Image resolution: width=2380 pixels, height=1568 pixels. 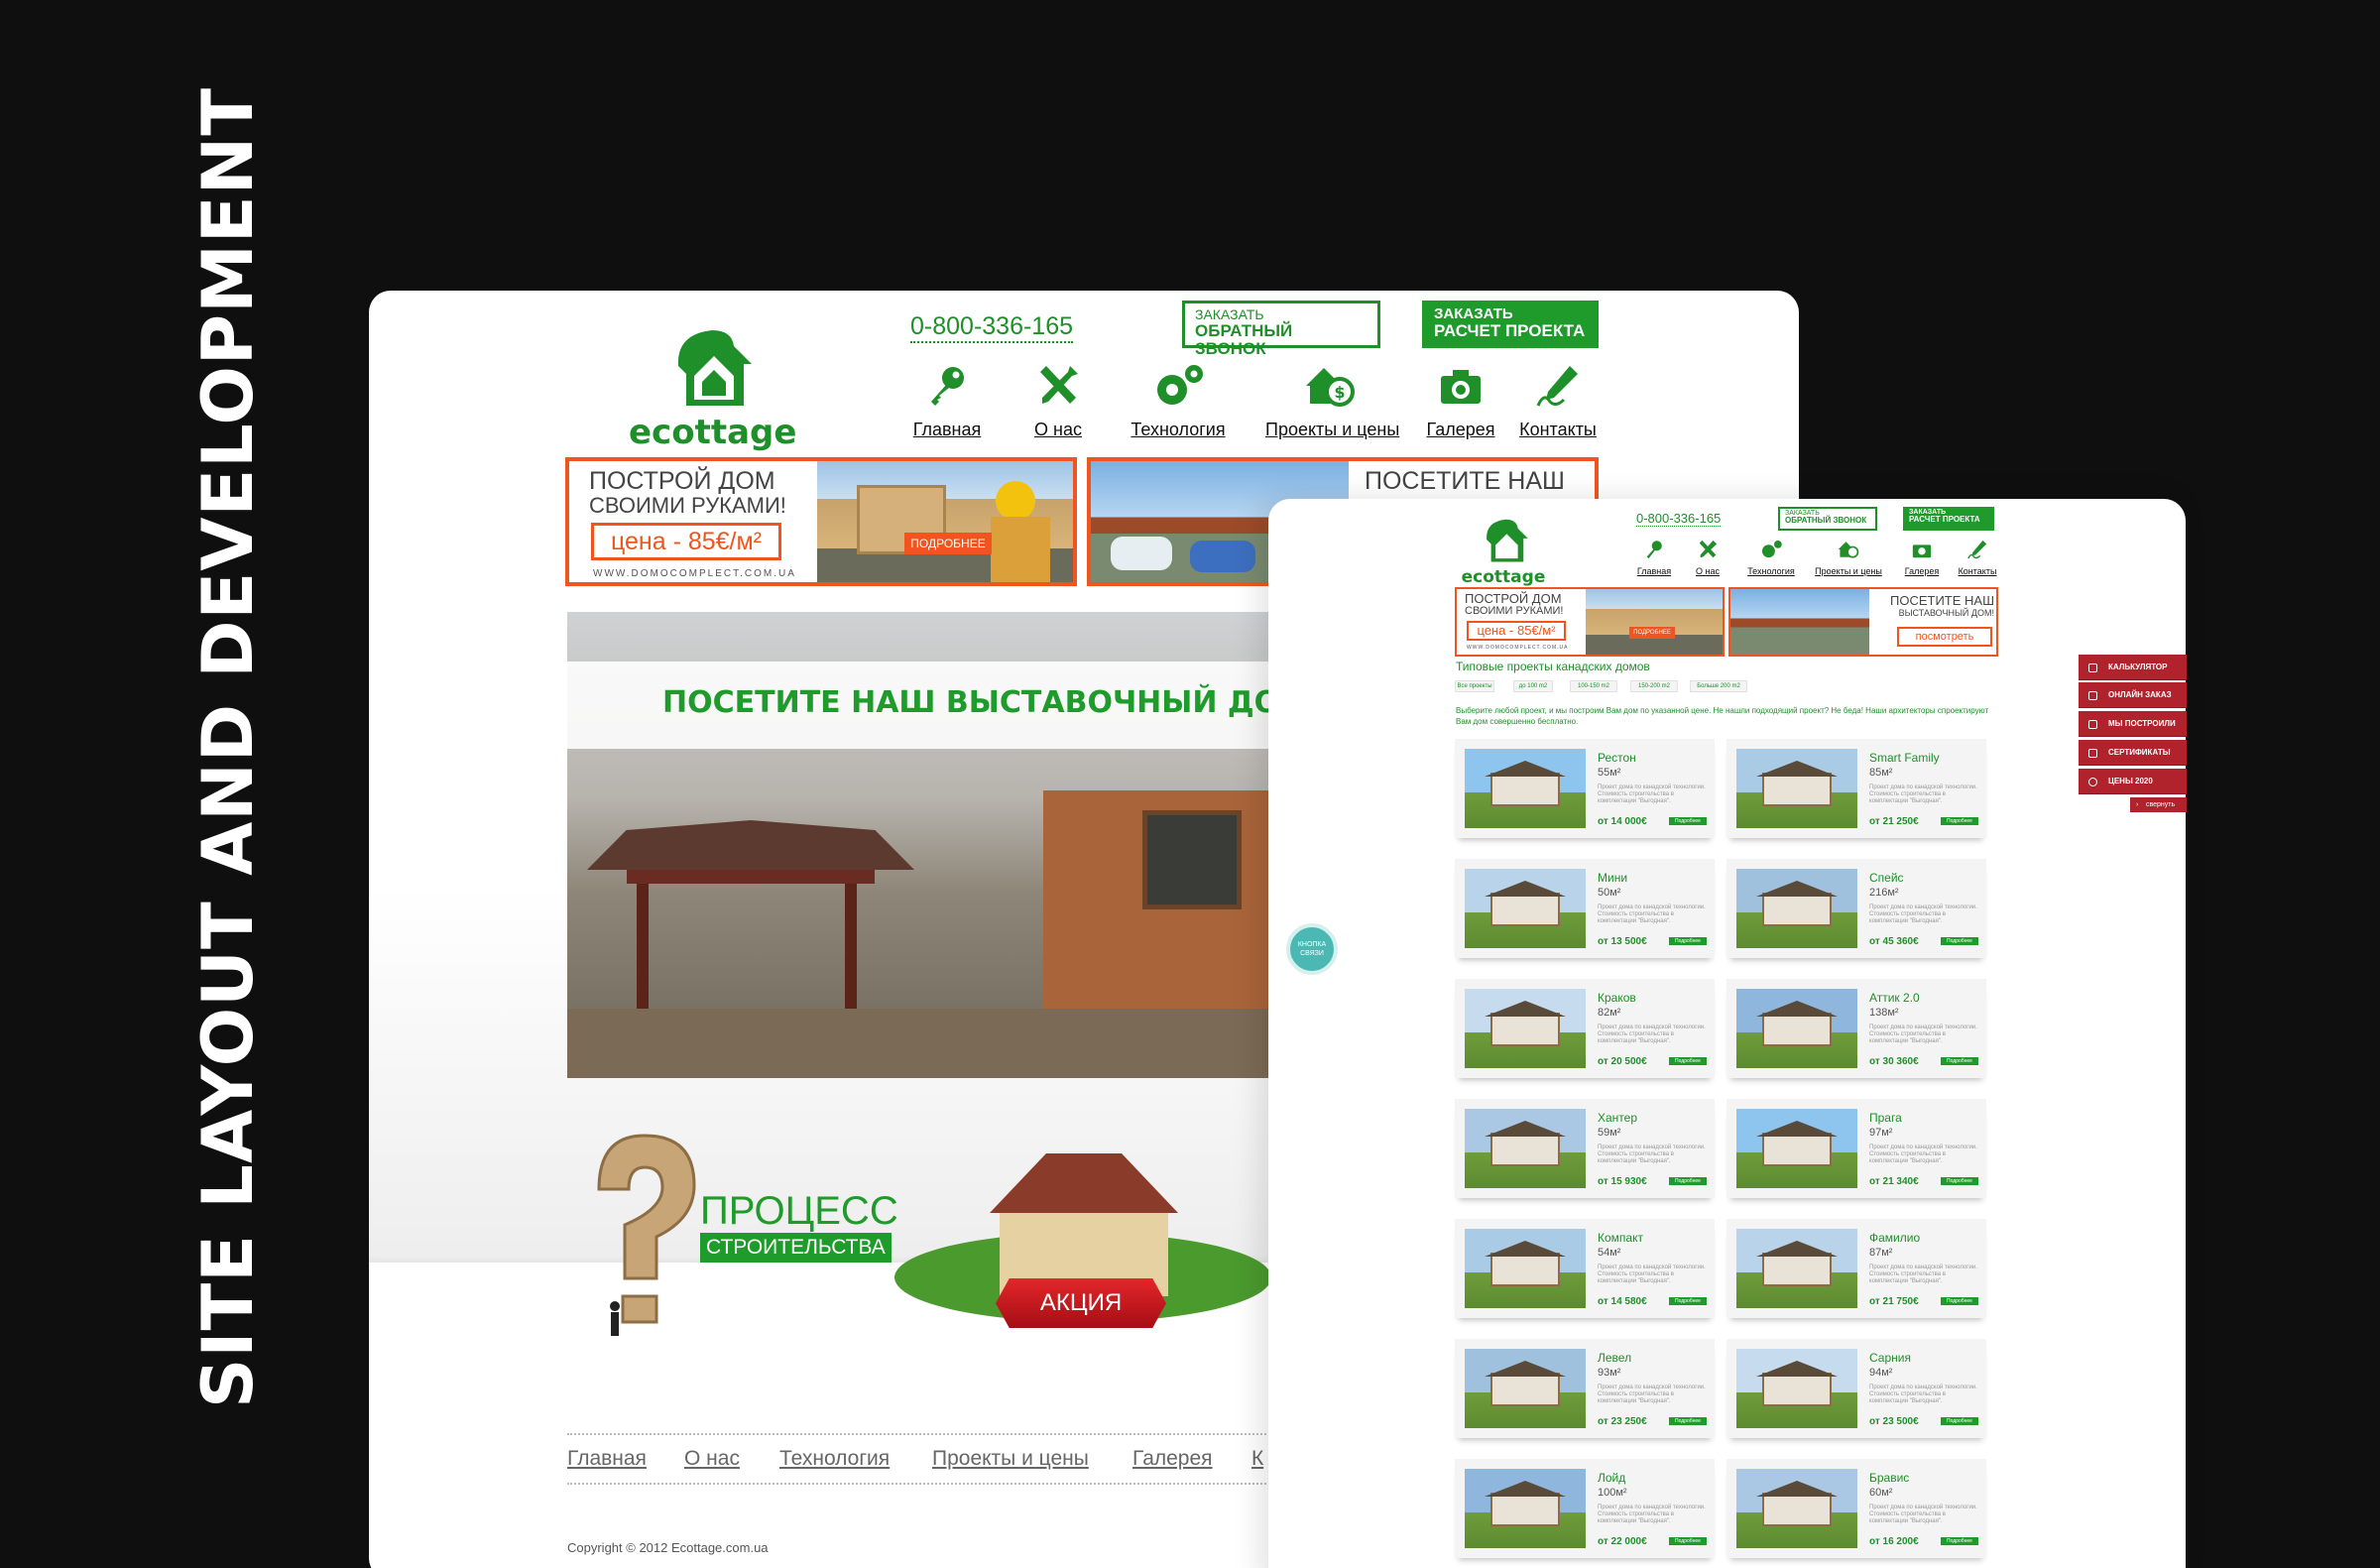 What do you see at coordinates (1312, 949) in the screenshot?
I see `contact-float-button: КНОПКА СВЯЗИ` at bounding box center [1312, 949].